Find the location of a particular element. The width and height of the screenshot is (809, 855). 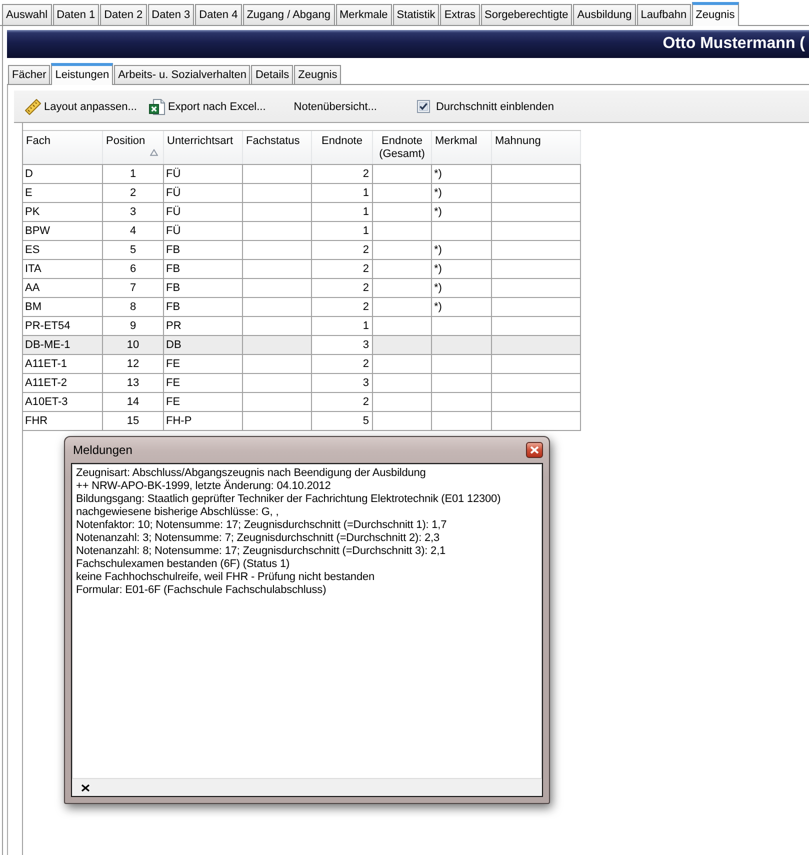

tab: Daten 4 is located at coordinates (218, 14).